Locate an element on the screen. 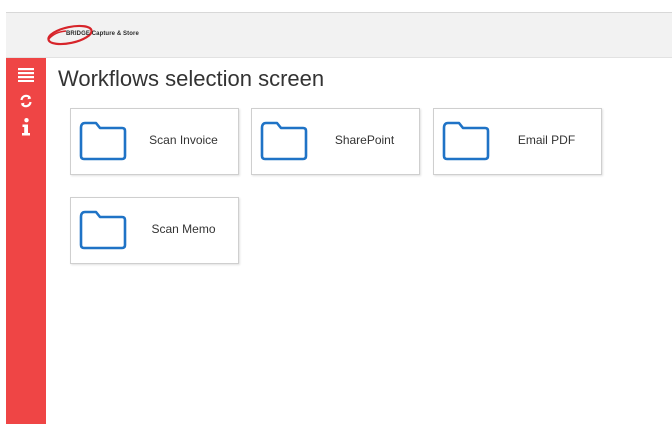 This screenshot has height=424, width=672. workflow-label: SharePoint is located at coordinates (364, 140).